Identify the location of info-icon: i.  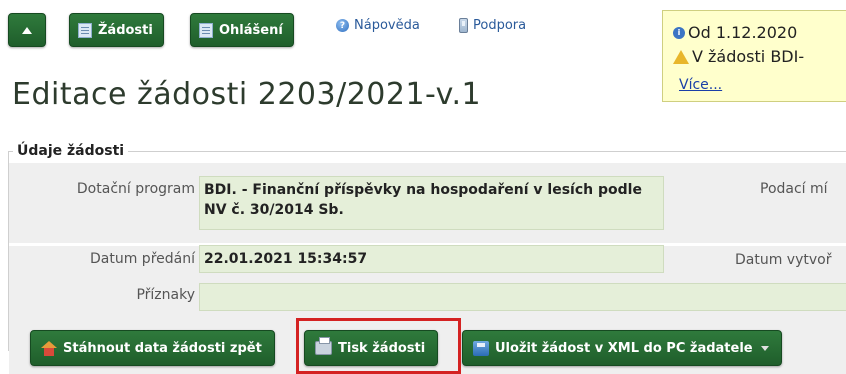
(679, 32).